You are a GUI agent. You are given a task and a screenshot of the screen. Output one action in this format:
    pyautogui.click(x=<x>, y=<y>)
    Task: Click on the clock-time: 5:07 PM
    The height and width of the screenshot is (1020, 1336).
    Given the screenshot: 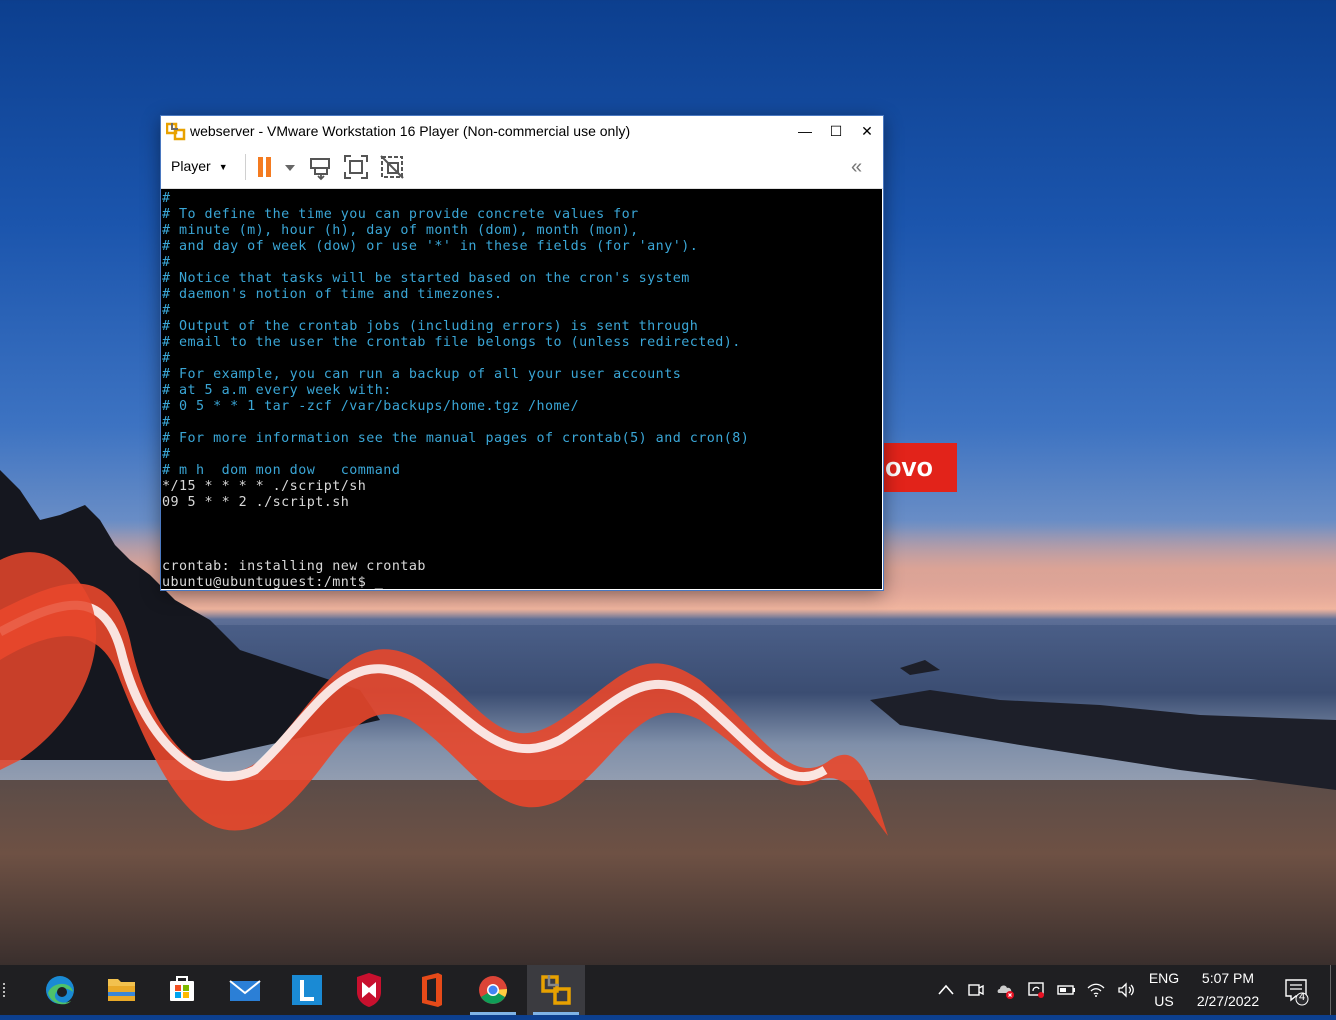 What is the action you would take?
    pyautogui.click(x=1228, y=978)
    